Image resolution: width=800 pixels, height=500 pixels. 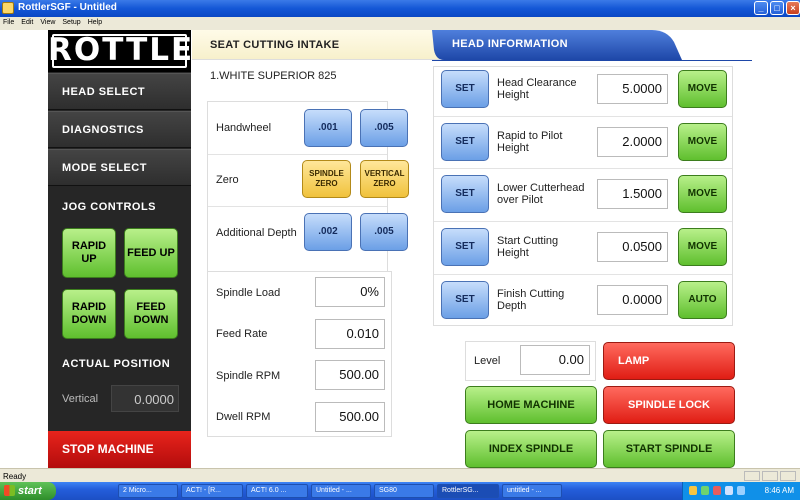 What do you see at coordinates (119, 129) in the screenshot?
I see `diagnostics-button: DIAGNOSTICS` at bounding box center [119, 129].